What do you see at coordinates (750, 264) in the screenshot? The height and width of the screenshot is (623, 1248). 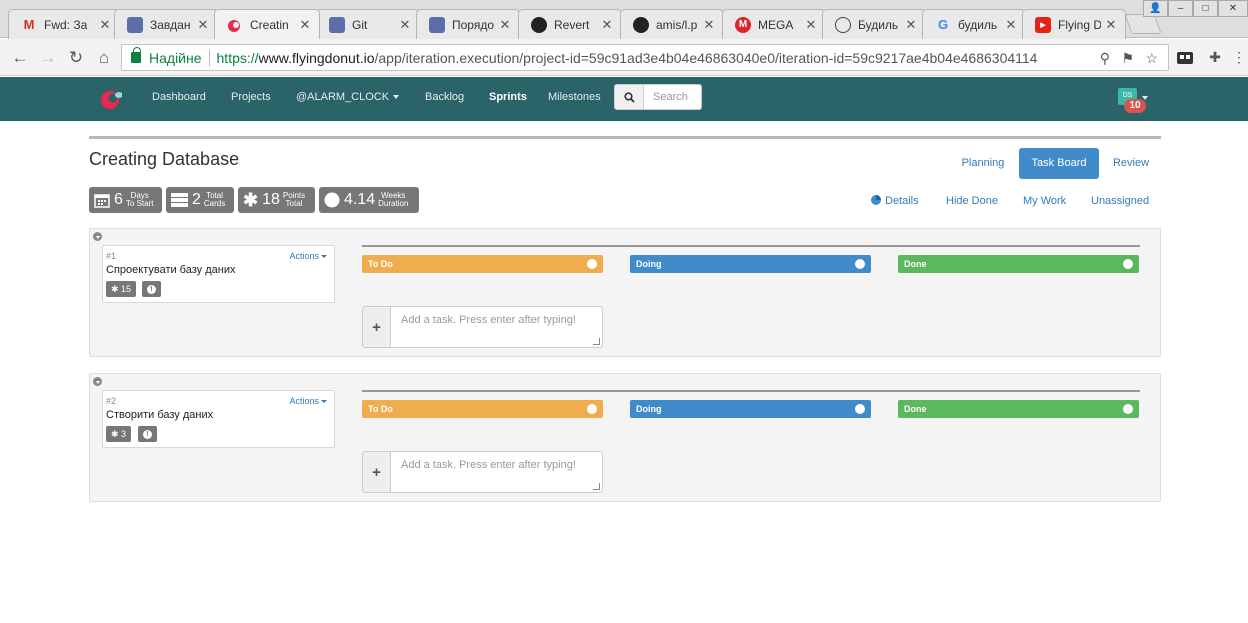 I see `column-doing: Doing` at bounding box center [750, 264].